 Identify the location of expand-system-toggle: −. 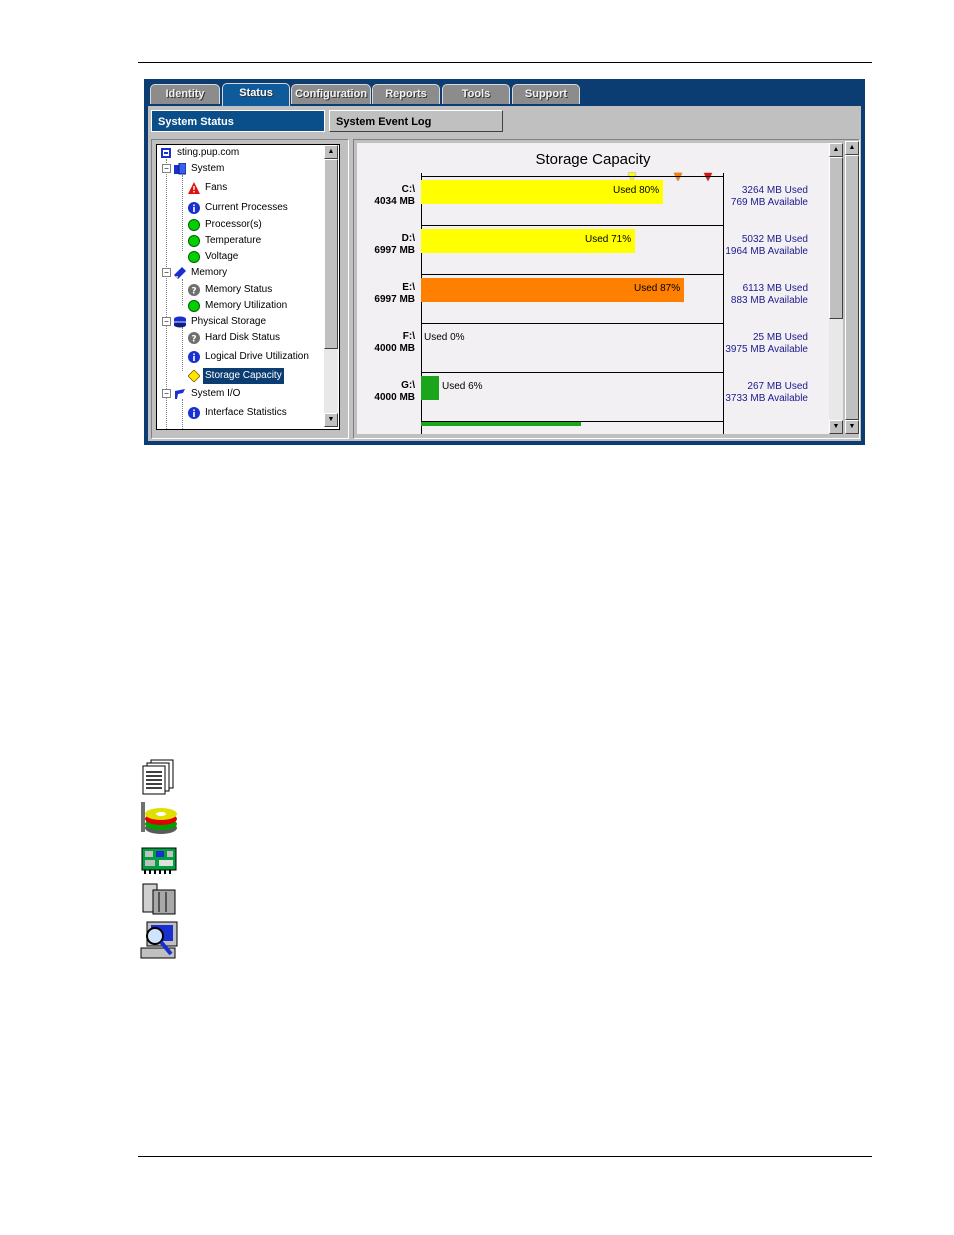
(166, 168).